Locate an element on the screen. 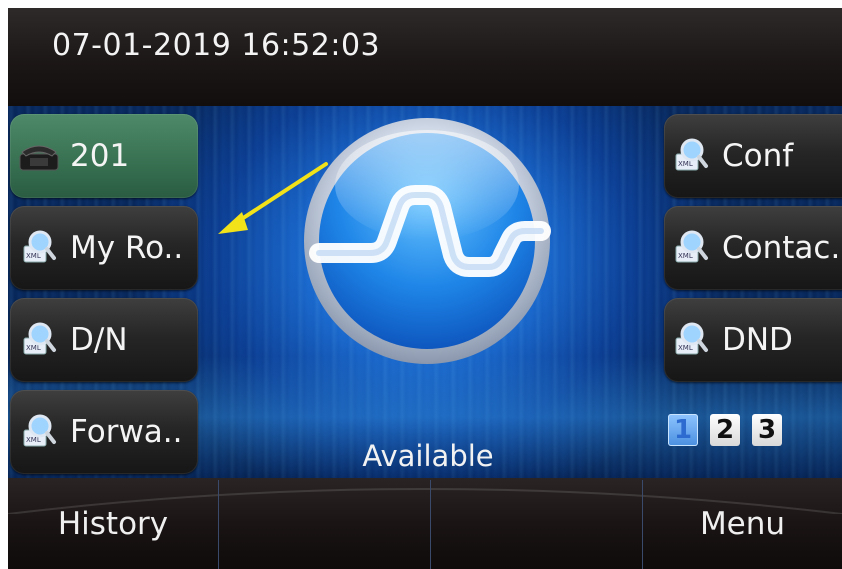  line-key-contacts: XML Contac. is located at coordinates (753, 248).